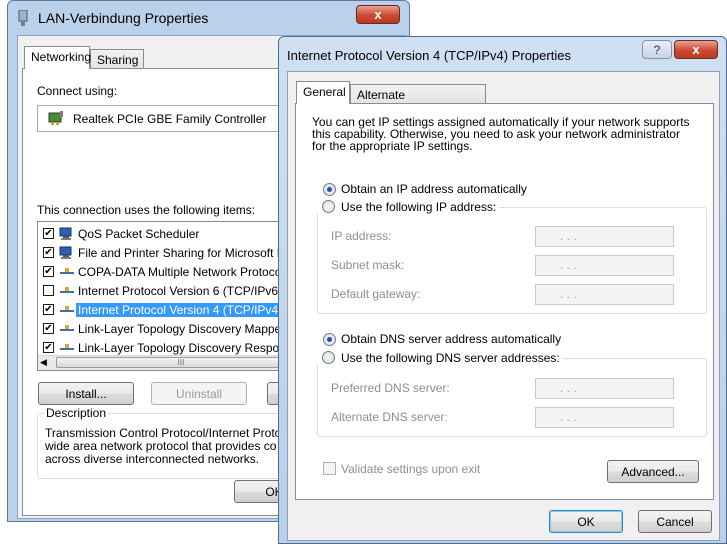 The width and height of the screenshot is (727, 544). What do you see at coordinates (368, 265) in the screenshot?
I see `subnet-mask-label: Subnet mask:` at bounding box center [368, 265].